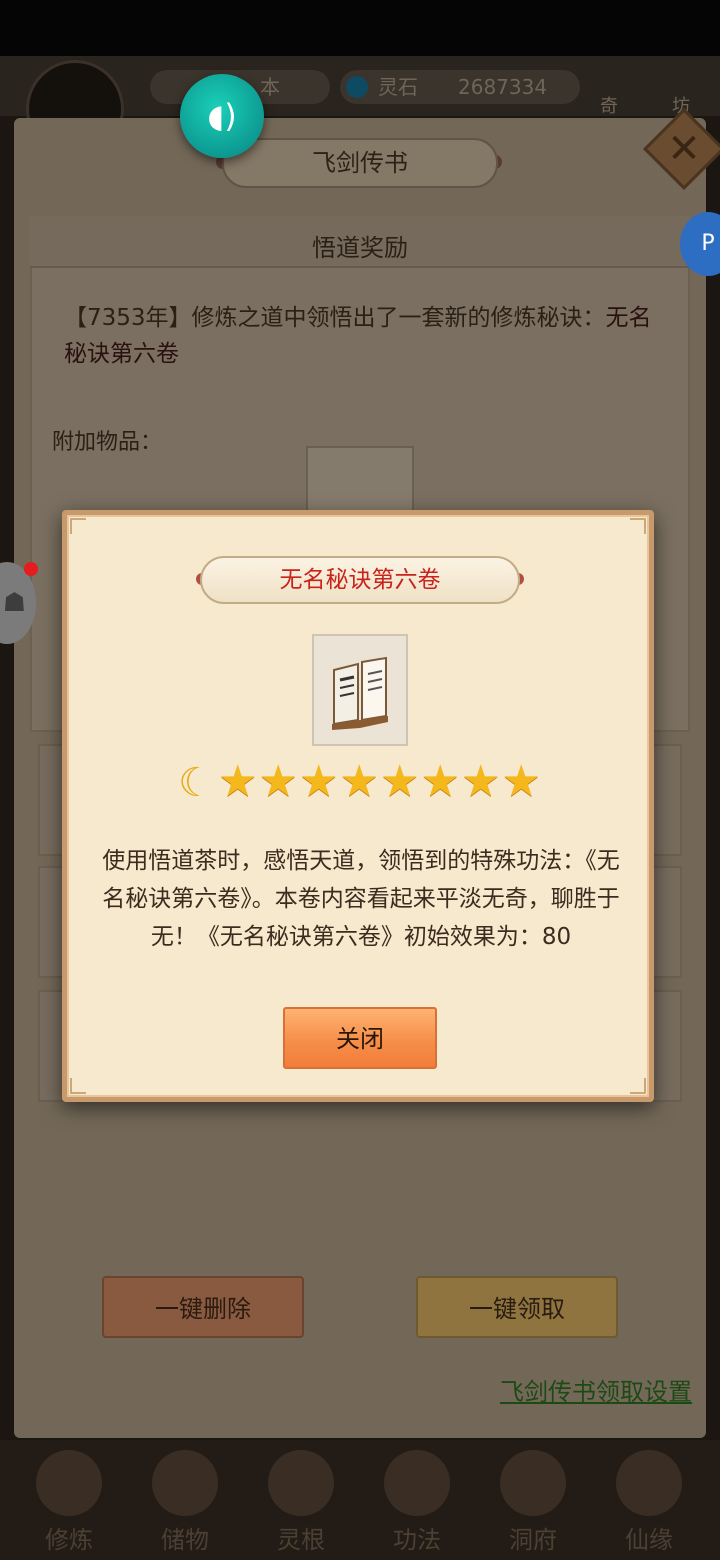  What do you see at coordinates (222, 116) in the screenshot?
I see `sound-icon: ◖)` at bounding box center [222, 116].